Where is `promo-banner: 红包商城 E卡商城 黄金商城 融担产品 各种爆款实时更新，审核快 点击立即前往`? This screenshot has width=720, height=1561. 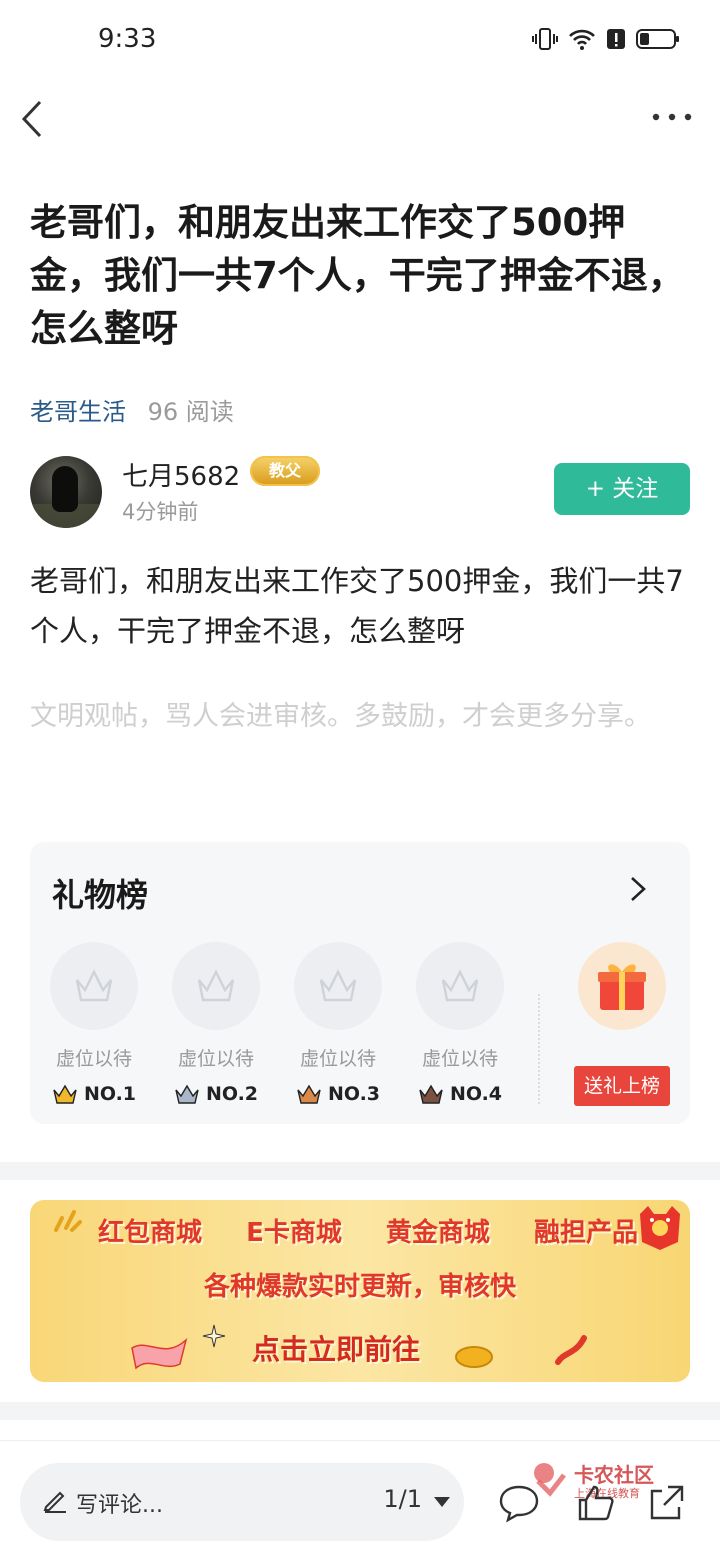 promo-banner: 红包商城 E卡商城 黄金商城 融担产品 各种爆款实时更新，审核快 点击立即前往 is located at coordinates (360, 1291).